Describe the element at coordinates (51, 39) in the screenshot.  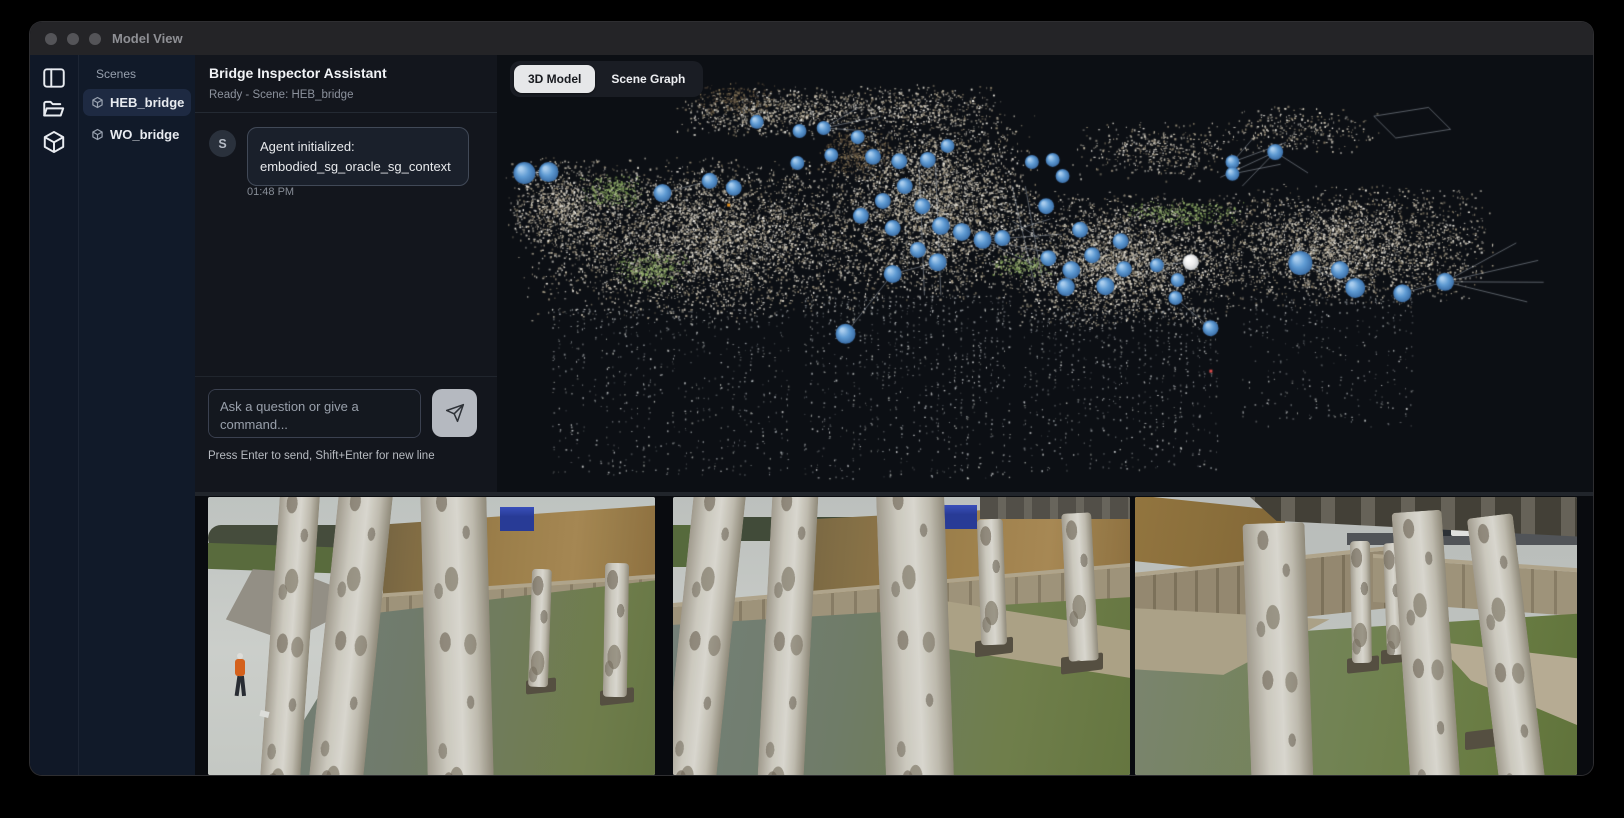
I see `close-button` at that location.